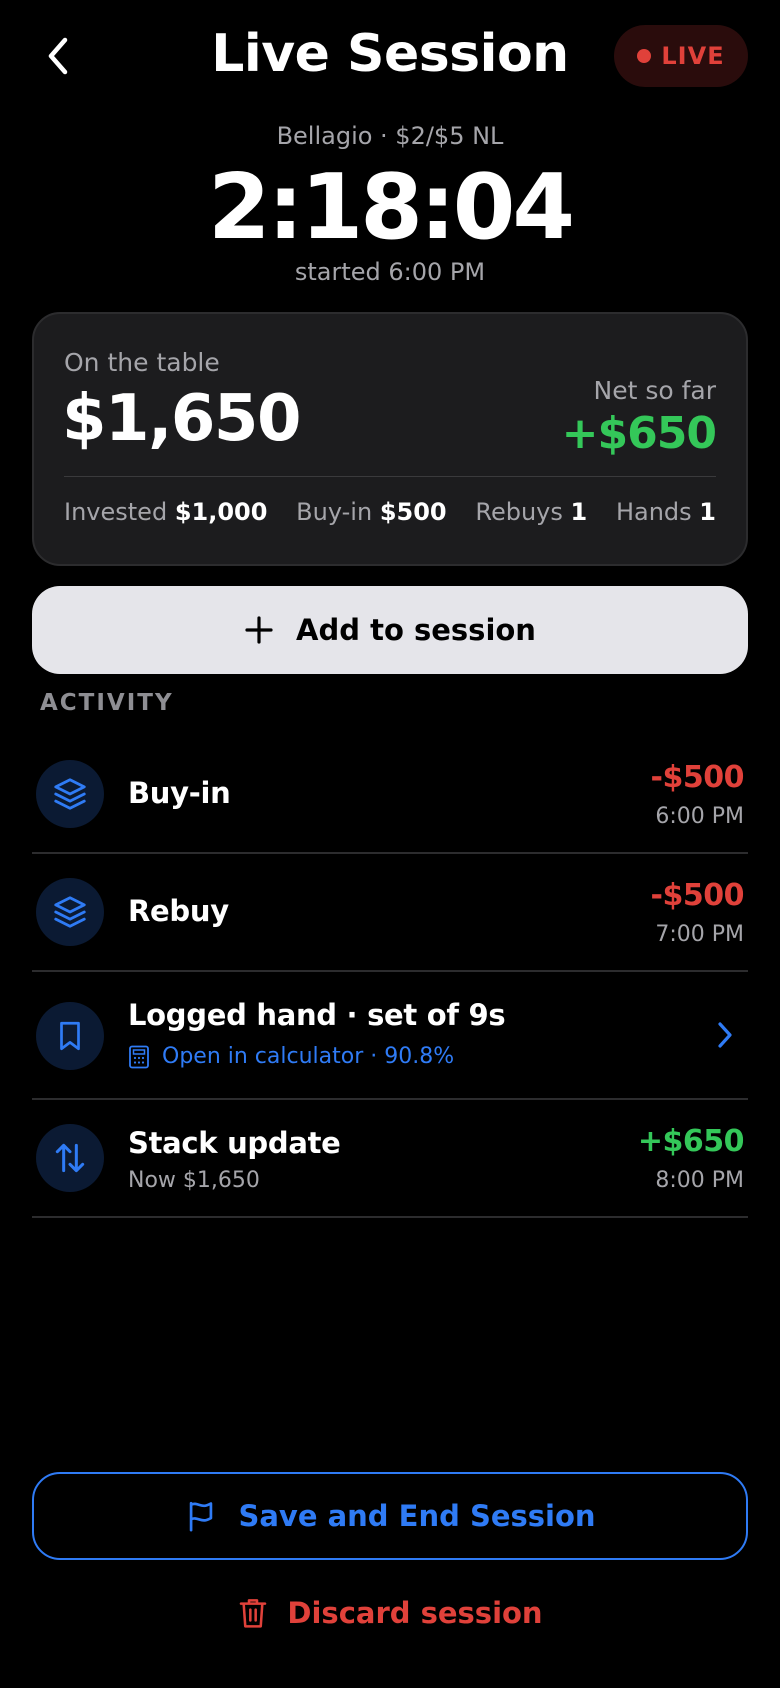  I want to click on activity-amount: +$650, so click(691, 1141).